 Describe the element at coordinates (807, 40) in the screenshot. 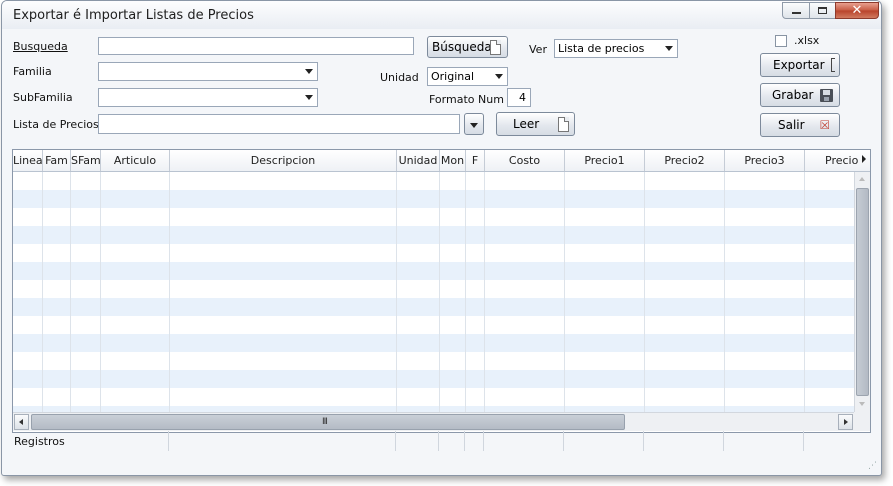

I see `xlsx-label: .xlsx` at that location.